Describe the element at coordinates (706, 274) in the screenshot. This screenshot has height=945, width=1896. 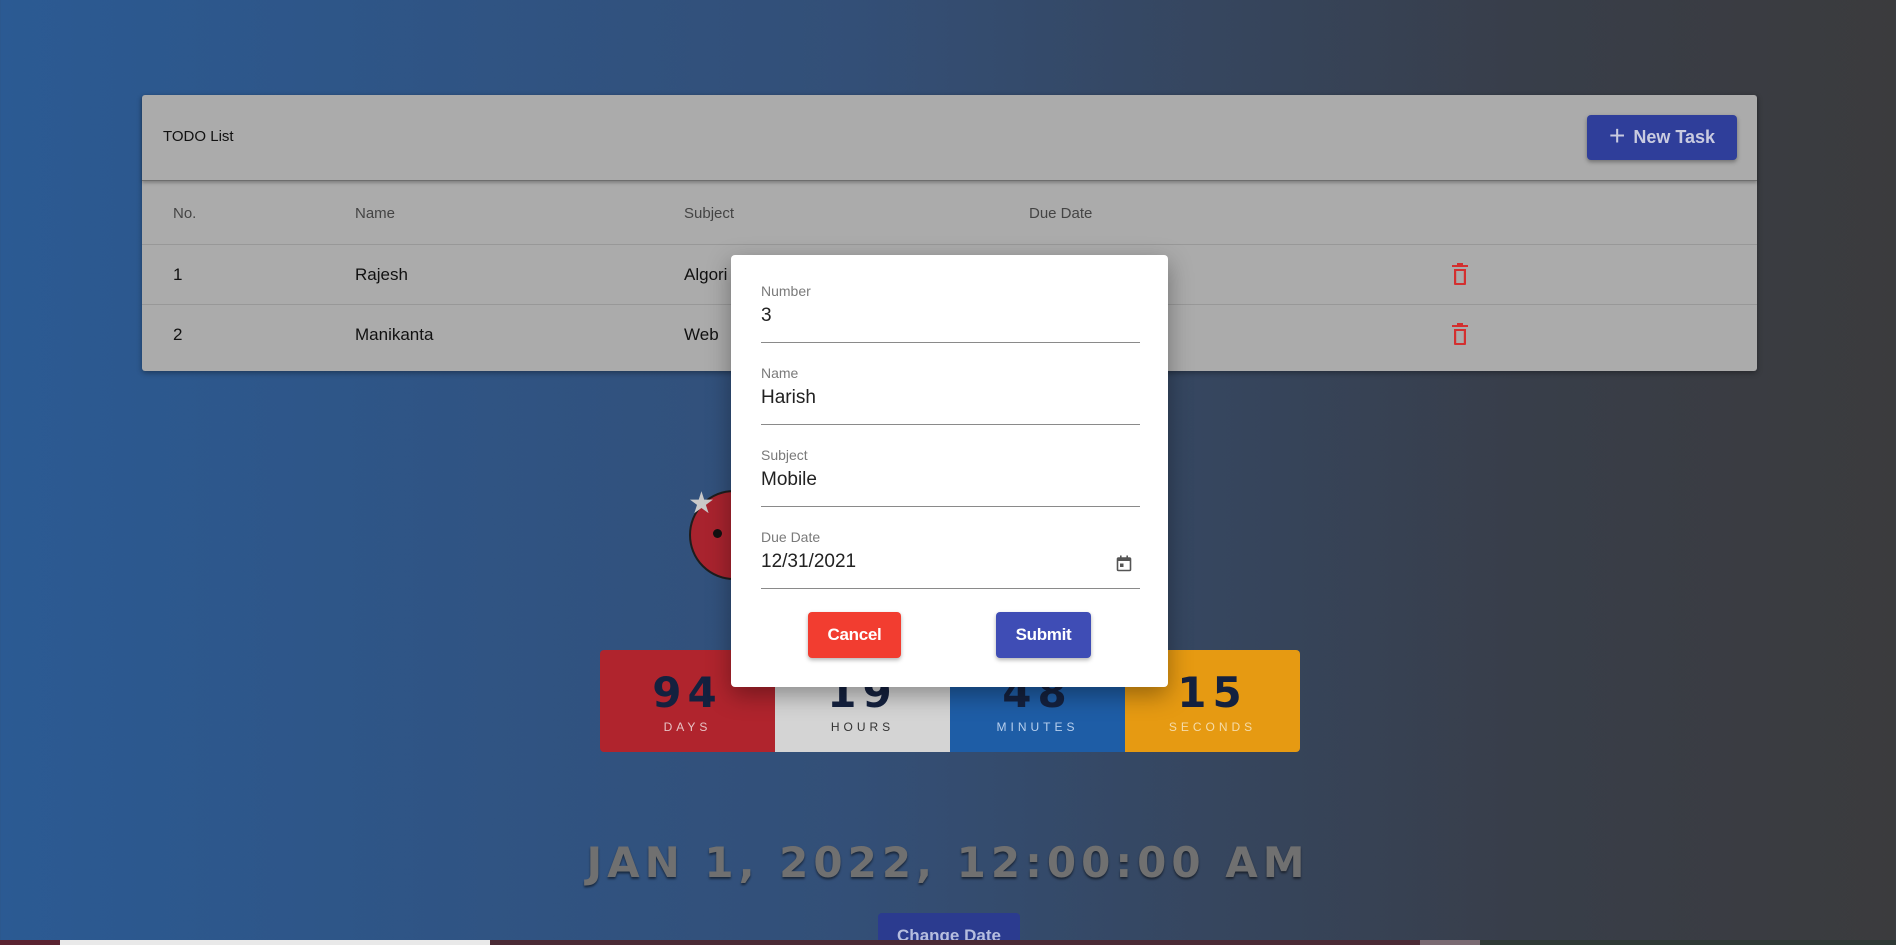
I see `row-subject: Algori` at that location.